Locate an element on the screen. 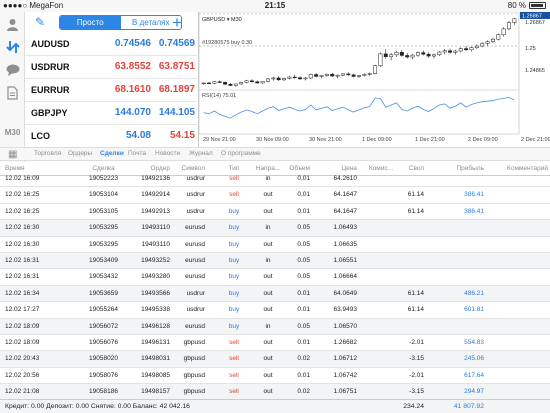 Image resolution: width=550 pixels, height=413 pixels. quote-ask: 144.105 is located at coordinates (174, 112).